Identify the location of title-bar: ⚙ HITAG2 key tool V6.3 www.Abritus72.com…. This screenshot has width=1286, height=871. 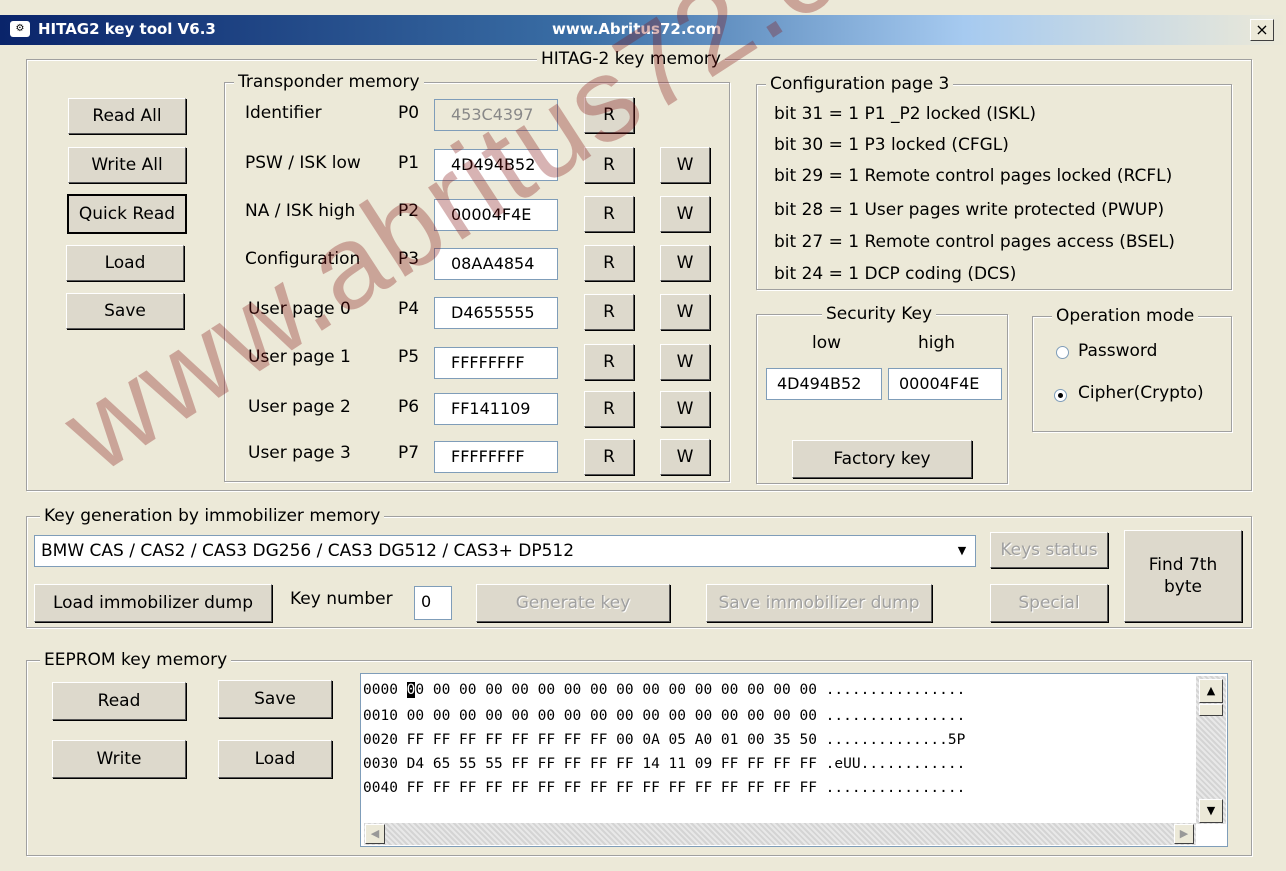
(643, 30).